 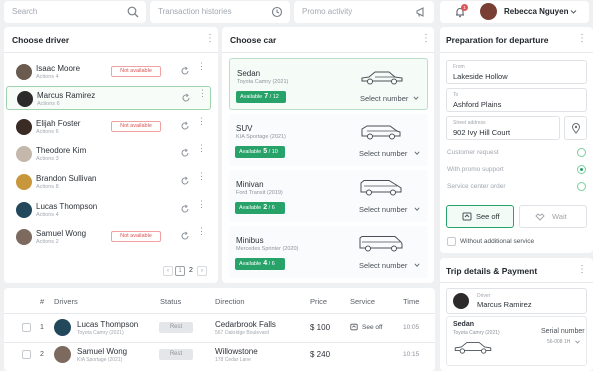 What do you see at coordinates (575, 128) in the screenshot?
I see `map-pin-button` at bounding box center [575, 128].